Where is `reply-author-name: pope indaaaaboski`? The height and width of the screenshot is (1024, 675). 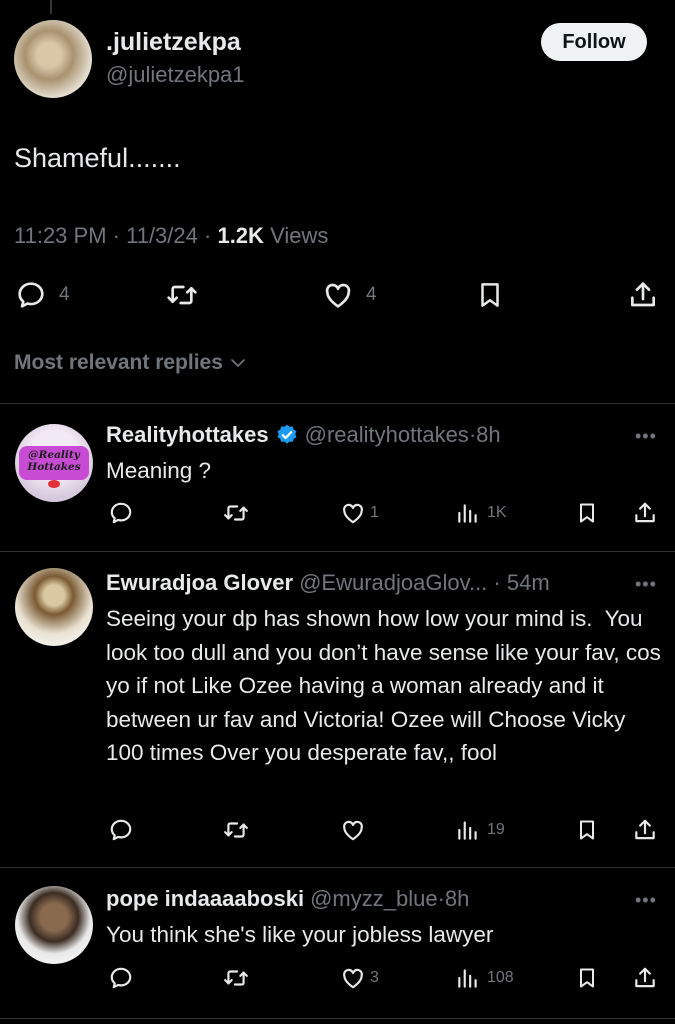 reply-author-name: pope indaaaaboski is located at coordinates (205, 899).